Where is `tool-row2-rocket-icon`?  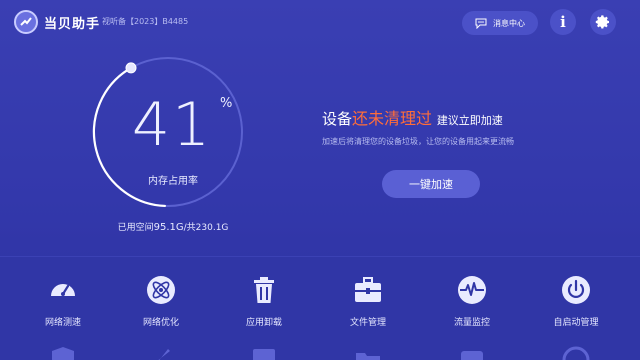 tool-row2-rocket-icon is located at coordinates (161, 352).